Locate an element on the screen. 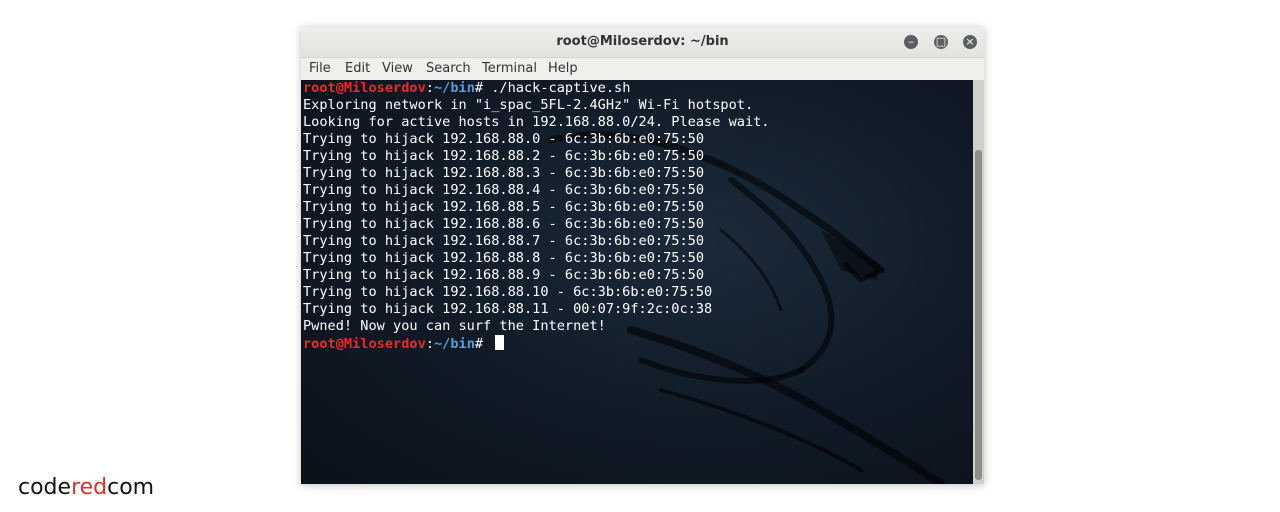 The image size is (1280, 512). menu-bar: File Edit View Search Terminal Help is located at coordinates (642, 69).